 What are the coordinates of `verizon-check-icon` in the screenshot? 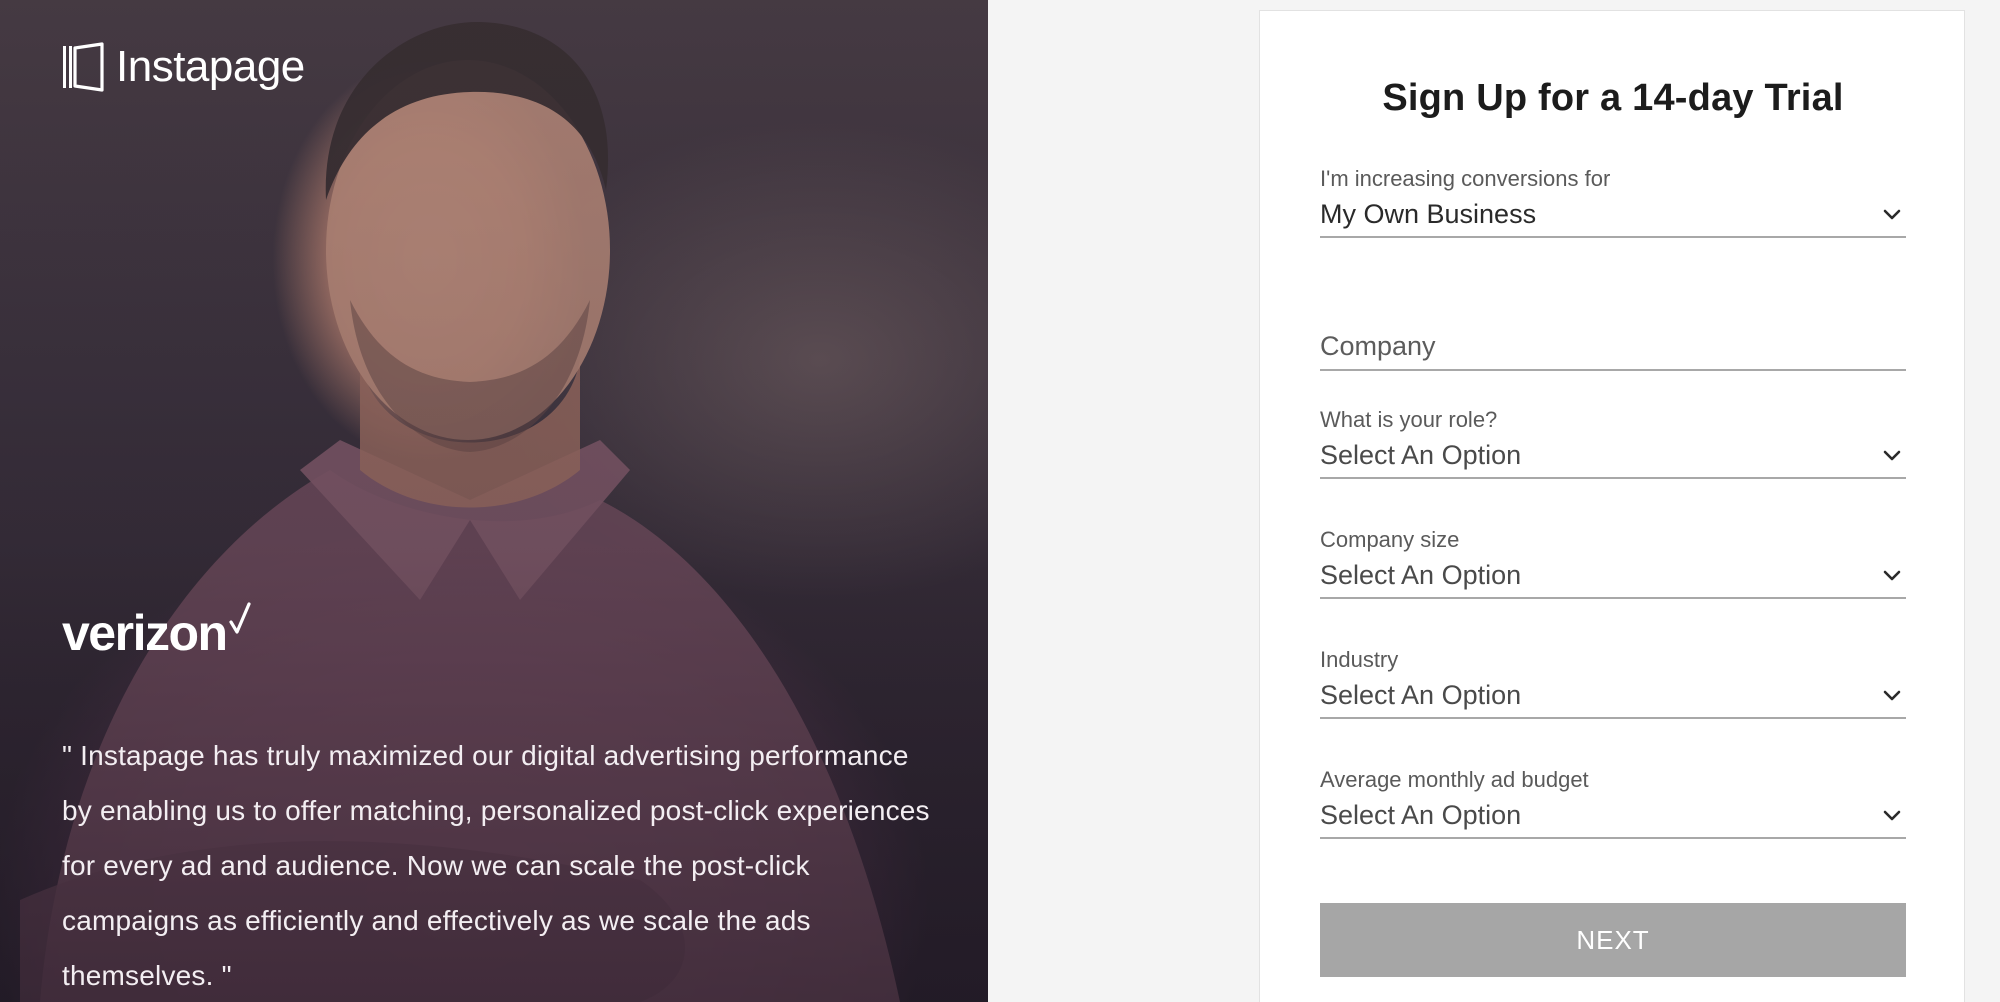 It's located at (239, 618).